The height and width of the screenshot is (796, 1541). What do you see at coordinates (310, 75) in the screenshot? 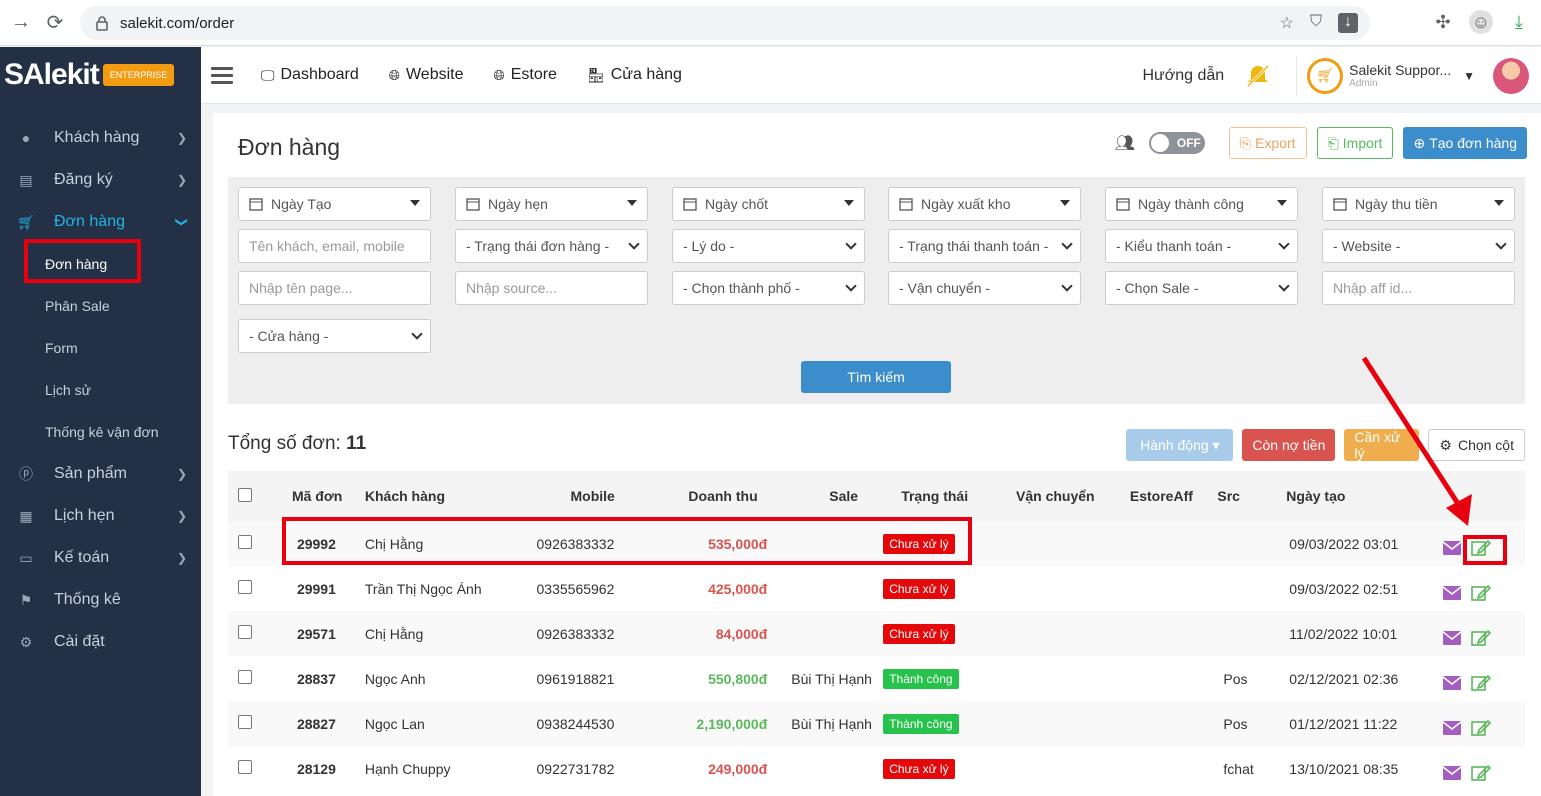
I see `topnav-dashboard: 🖵︎ Dashboard` at bounding box center [310, 75].